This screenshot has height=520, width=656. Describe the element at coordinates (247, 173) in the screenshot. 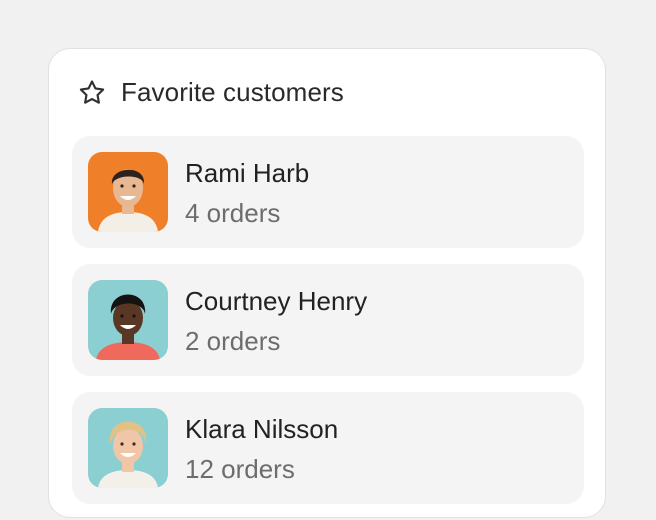

I see `customer-name: Rami Harb` at that location.